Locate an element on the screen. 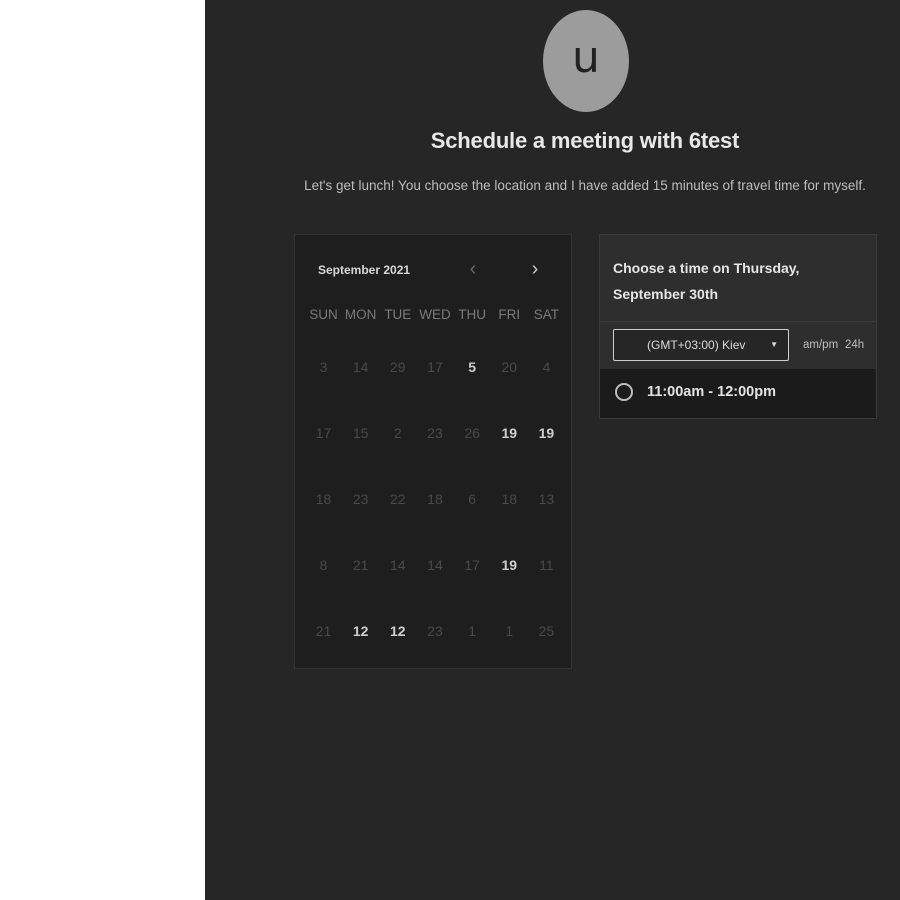  calendar-day: 13 is located at coordinates (546, 499).